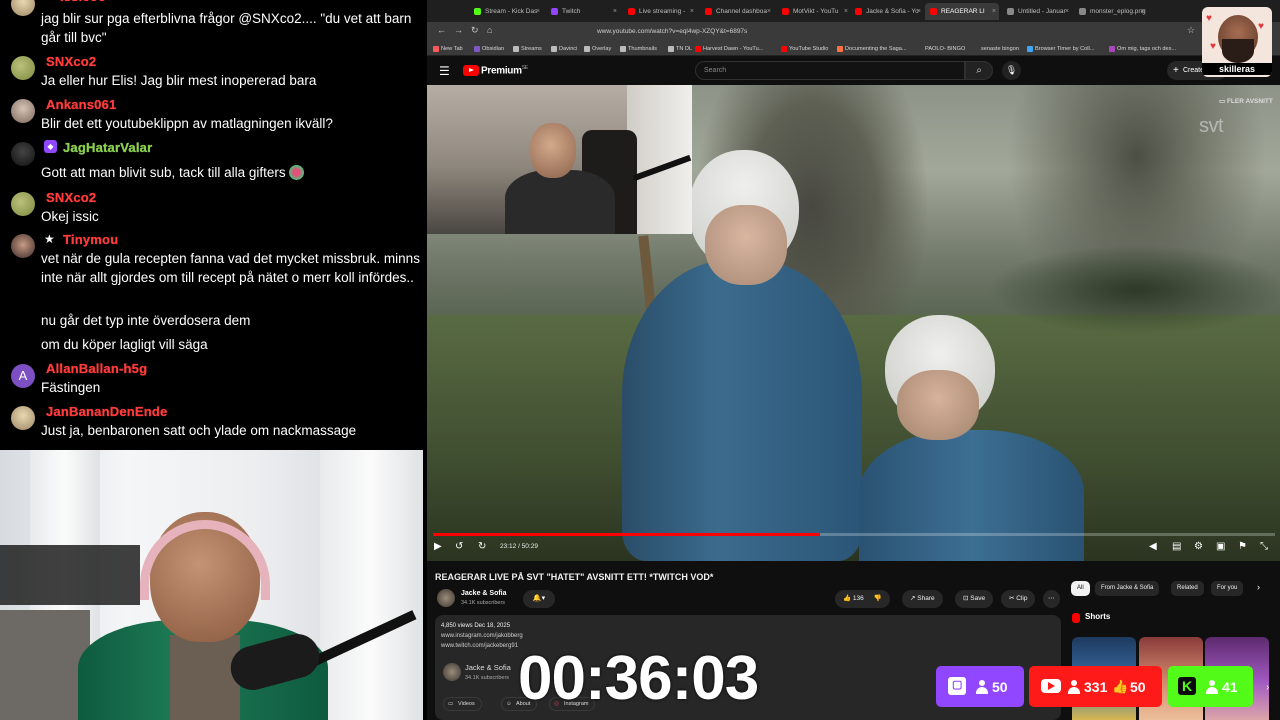 This screenshot has height=720, width=1280. What do you see at coordinates (583, 11) in the screenshot?
I see `tab: Twitch ×` at bounding box center [583, 11].